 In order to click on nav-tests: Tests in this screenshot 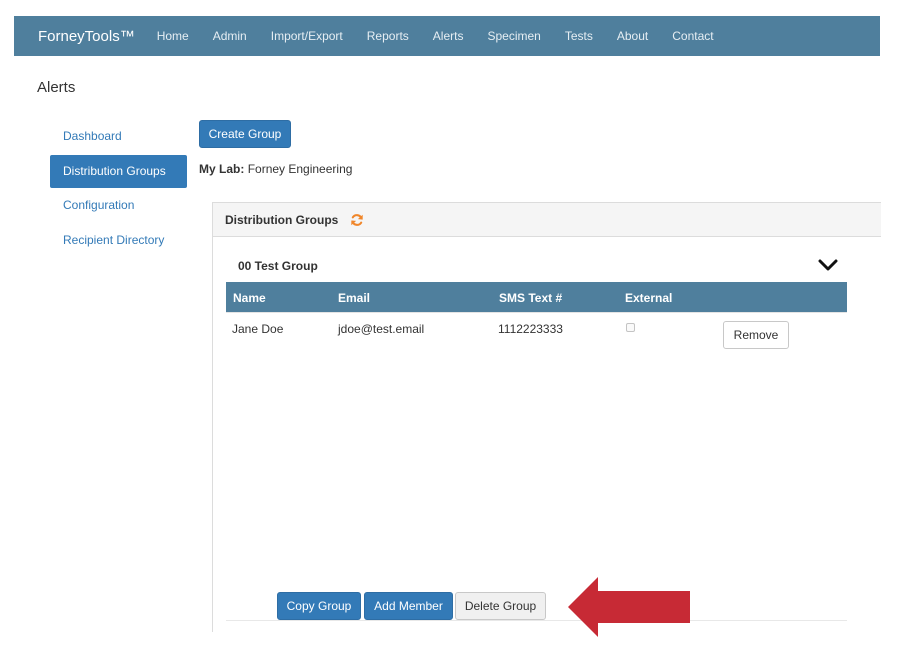, I will do `click(579, 36)`.